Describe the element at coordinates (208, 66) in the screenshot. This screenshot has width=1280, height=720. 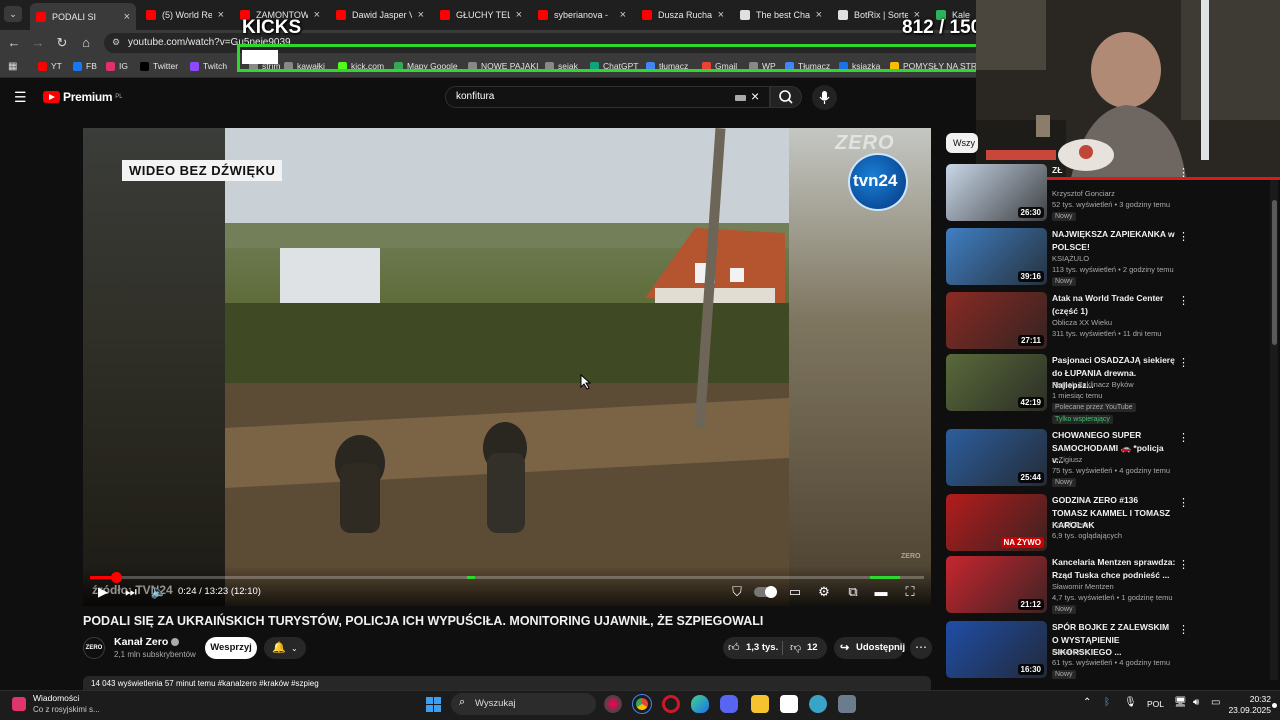
I see `bookmark-item: Twitch` at that location.